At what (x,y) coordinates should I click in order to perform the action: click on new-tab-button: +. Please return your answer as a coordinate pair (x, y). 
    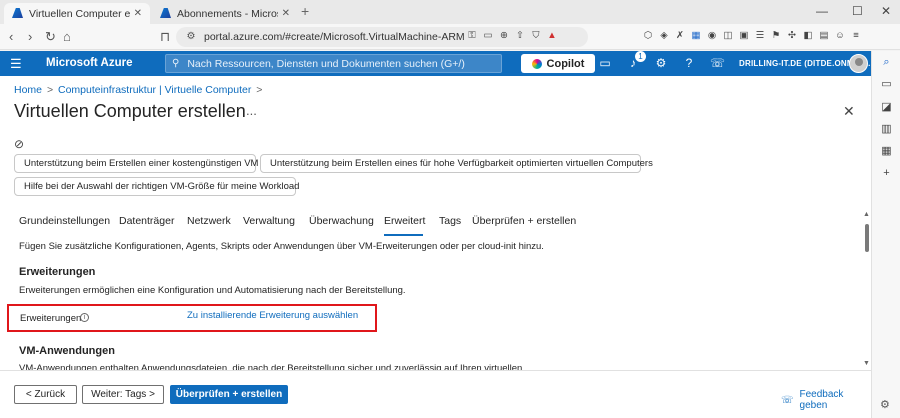
    Looking at the image, I should click on (305, 11).